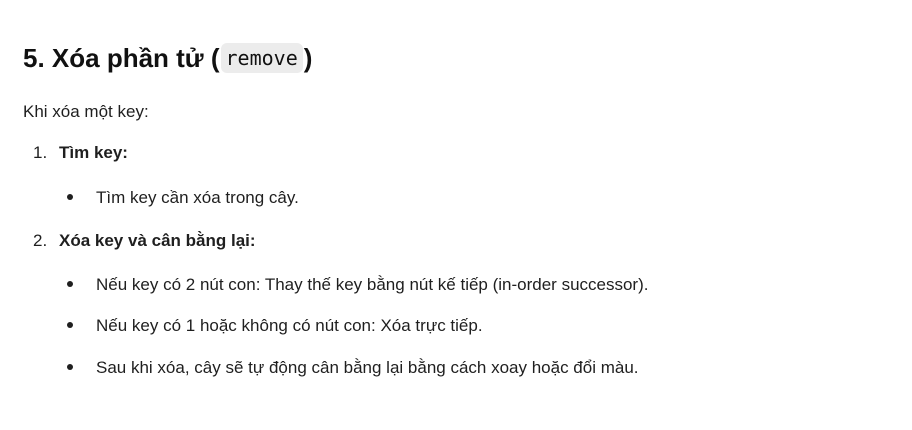 Image resolution: width=912 pixels, height=430 pixels. What do you see at coordinates (93, 152) in the screenshot?
I see `step-label: Tìm key:` at bounding box center [93, 152].